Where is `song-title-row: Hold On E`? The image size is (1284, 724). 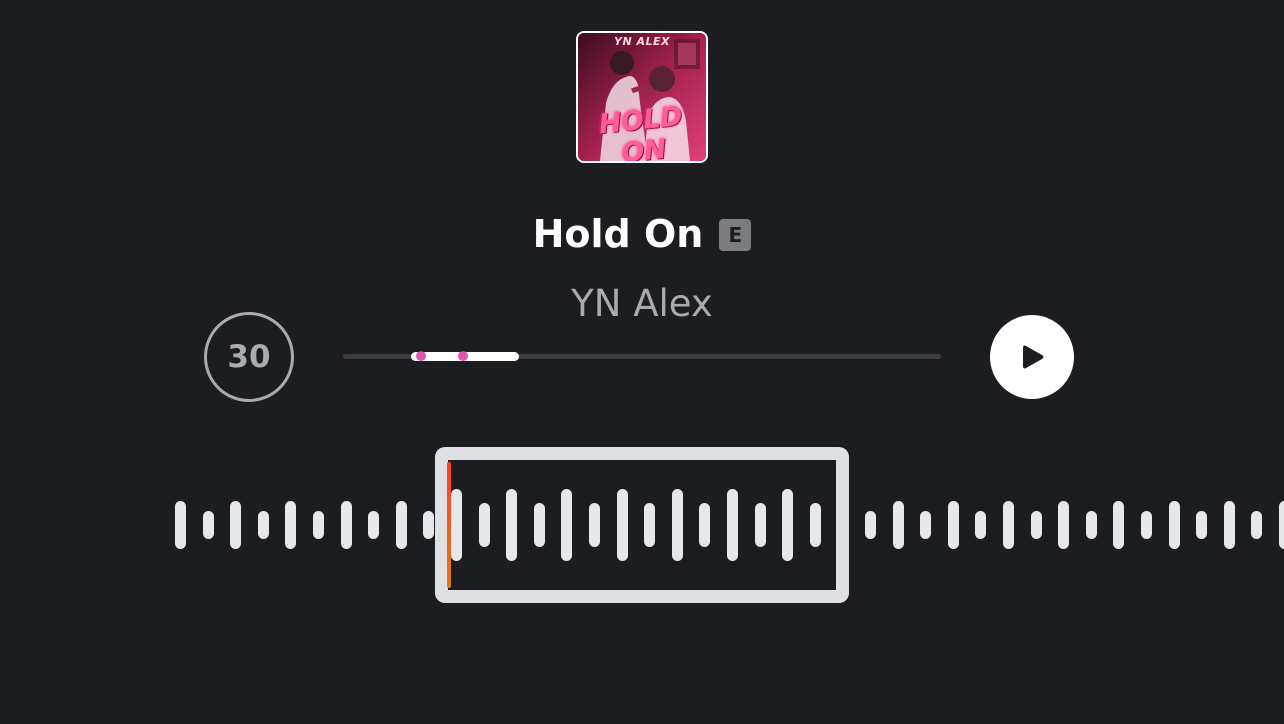 song-title-row: Hold On E is located at coordinates (642, 234).